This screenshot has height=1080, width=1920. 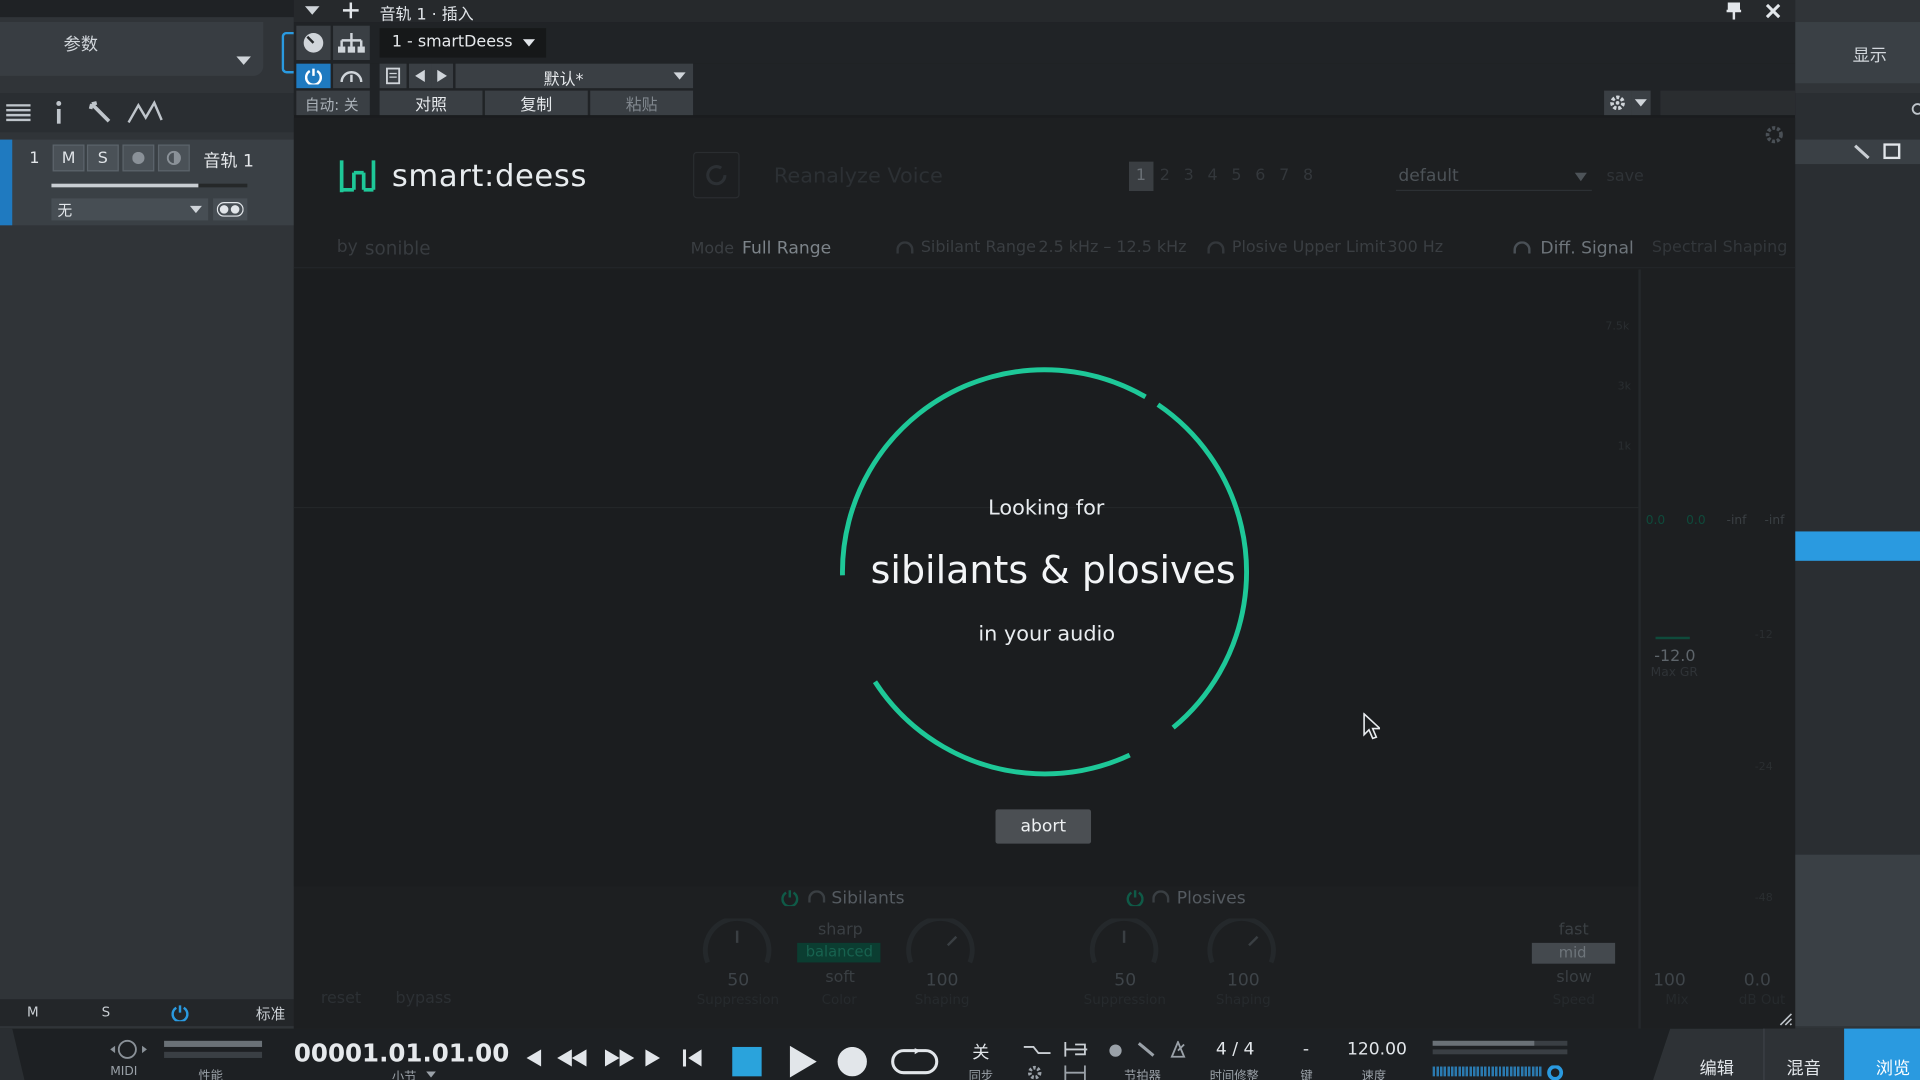 I want to click on color-option-sharp: sharp, so click(x=840, y=930).